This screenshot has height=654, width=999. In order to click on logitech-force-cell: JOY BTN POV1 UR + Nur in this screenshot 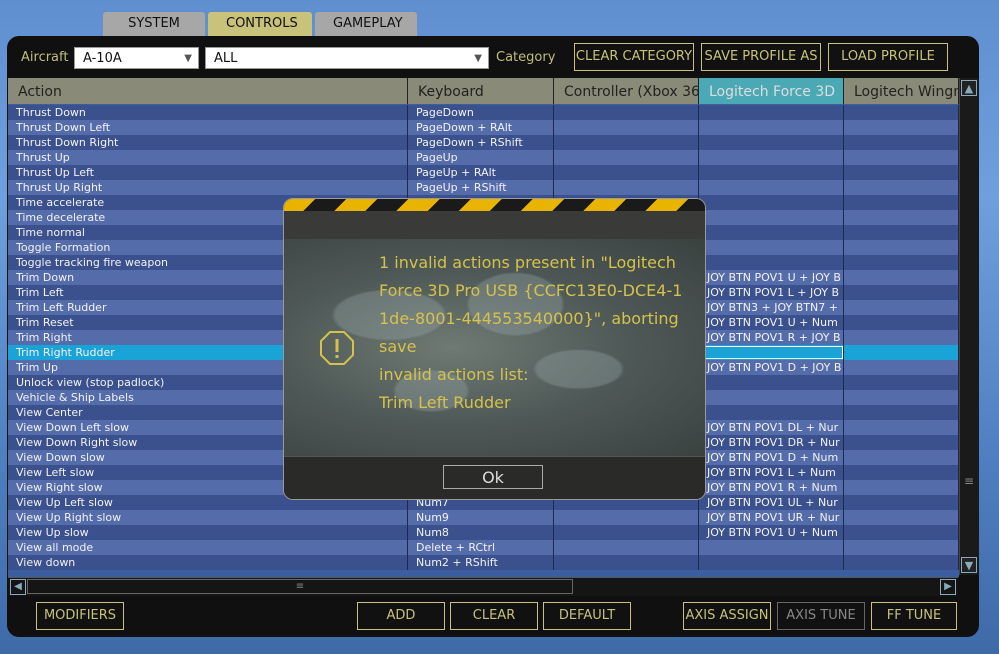, I will do `click(771, 517)`.